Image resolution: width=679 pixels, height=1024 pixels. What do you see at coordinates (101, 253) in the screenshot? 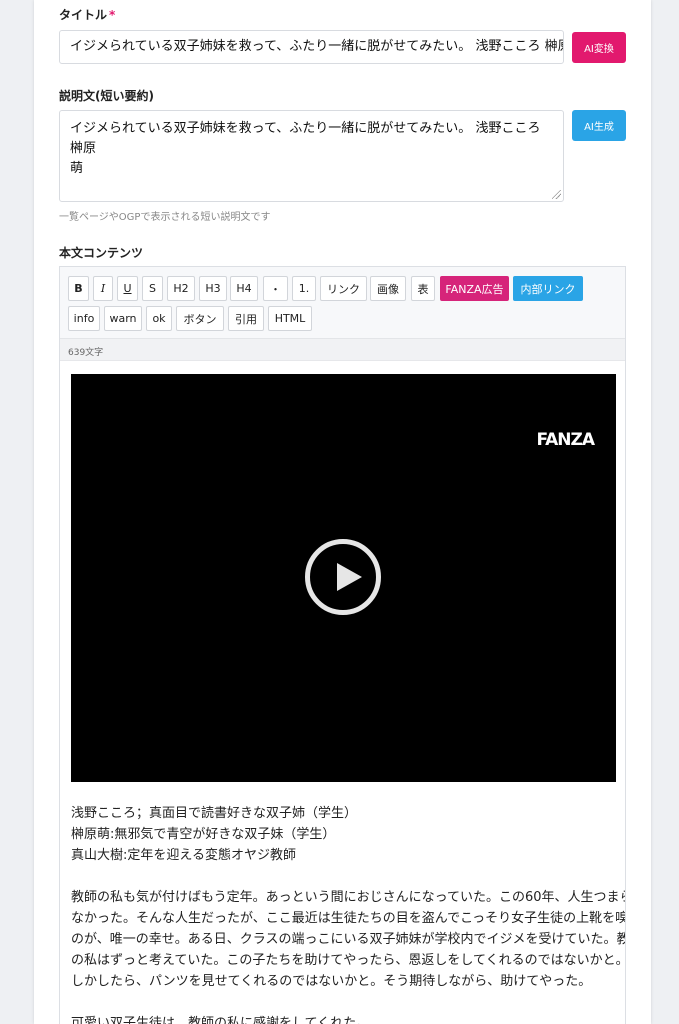
I see `content-label: 本文コンテンツ` at bounding box center [101, 253].